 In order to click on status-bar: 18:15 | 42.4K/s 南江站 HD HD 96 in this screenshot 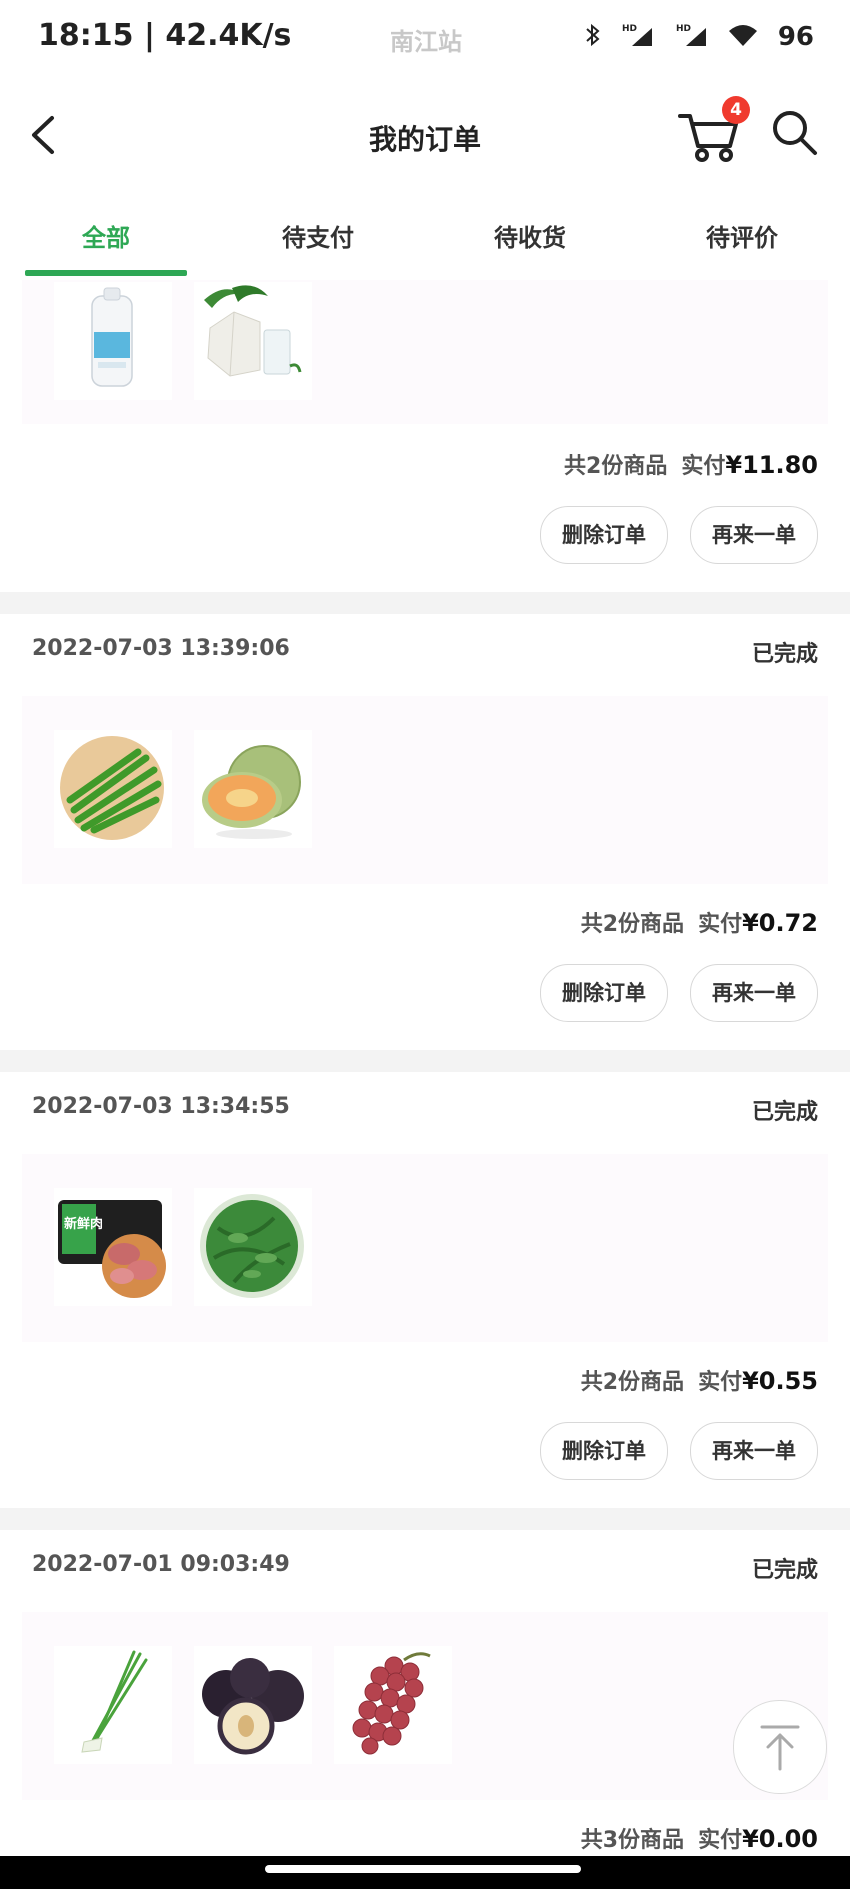, I will do `click(425, 40)`.